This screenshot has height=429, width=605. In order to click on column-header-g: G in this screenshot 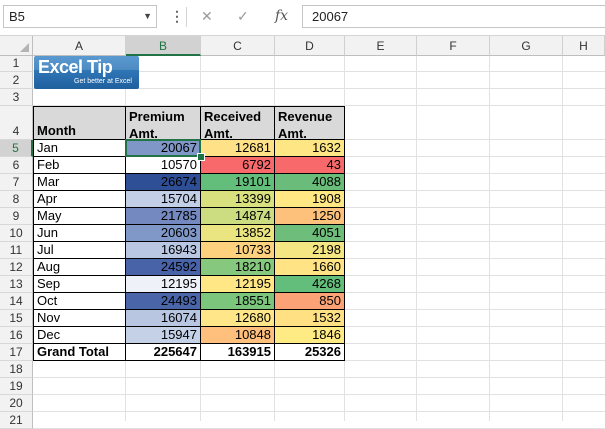, I will do `click(526, 46)`.